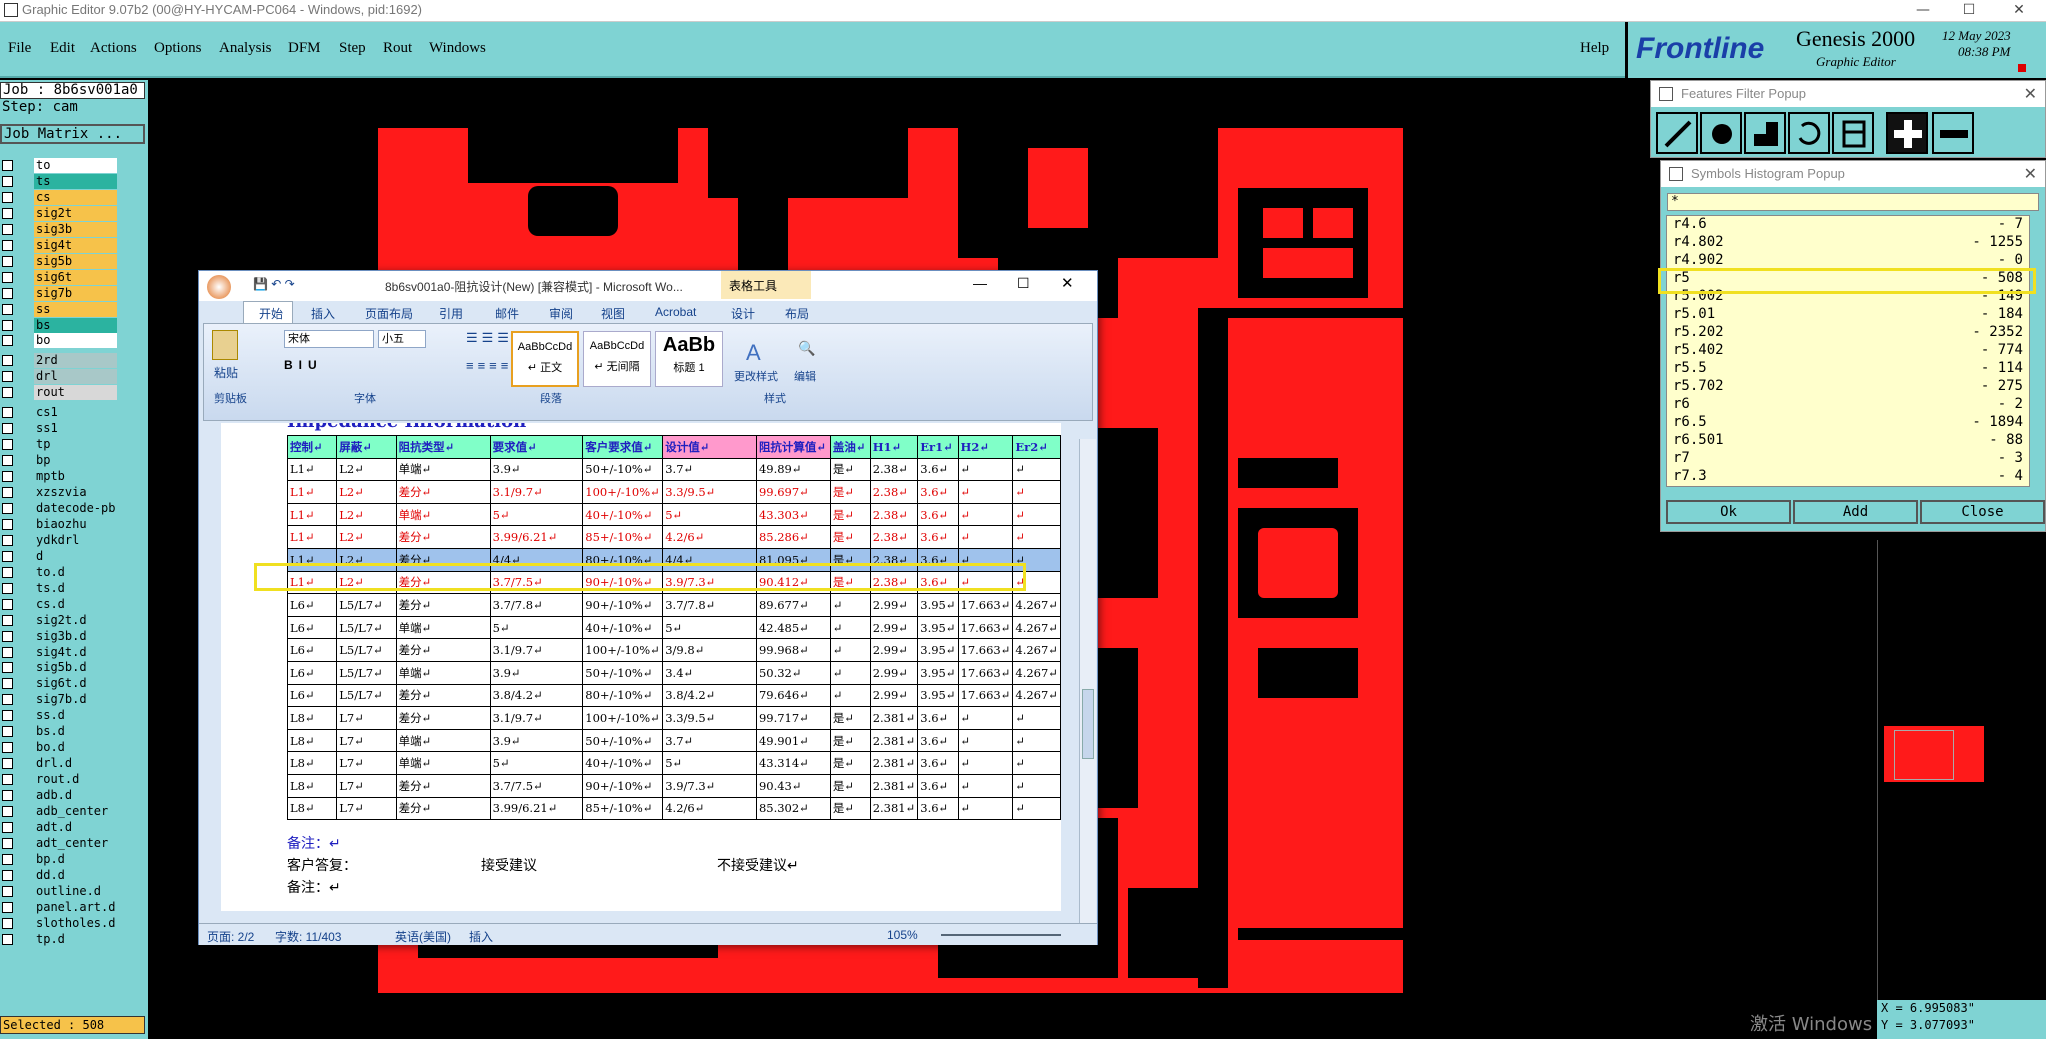  What do you see at coordinates (985, 447) in the screenshot?
I see `table-header-cell: H2↵` at bounding box center [985, 447].